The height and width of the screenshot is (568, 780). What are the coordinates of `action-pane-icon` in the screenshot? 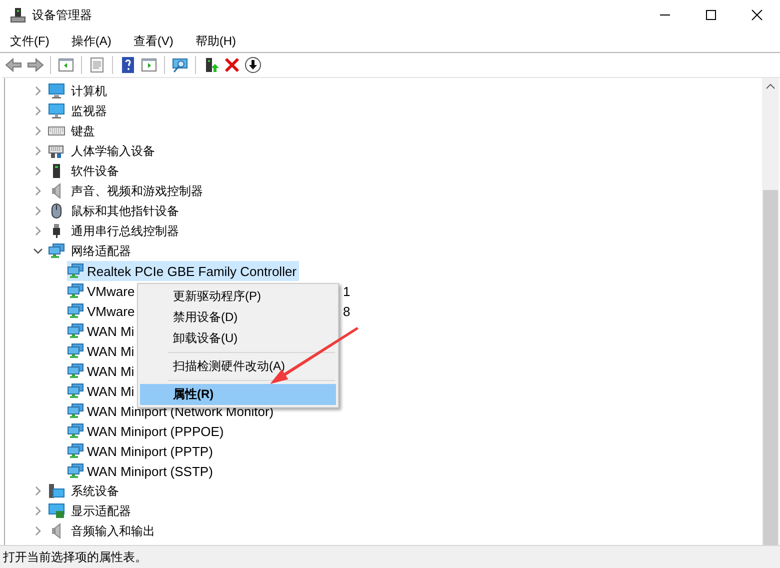 It's located at (149, 65).